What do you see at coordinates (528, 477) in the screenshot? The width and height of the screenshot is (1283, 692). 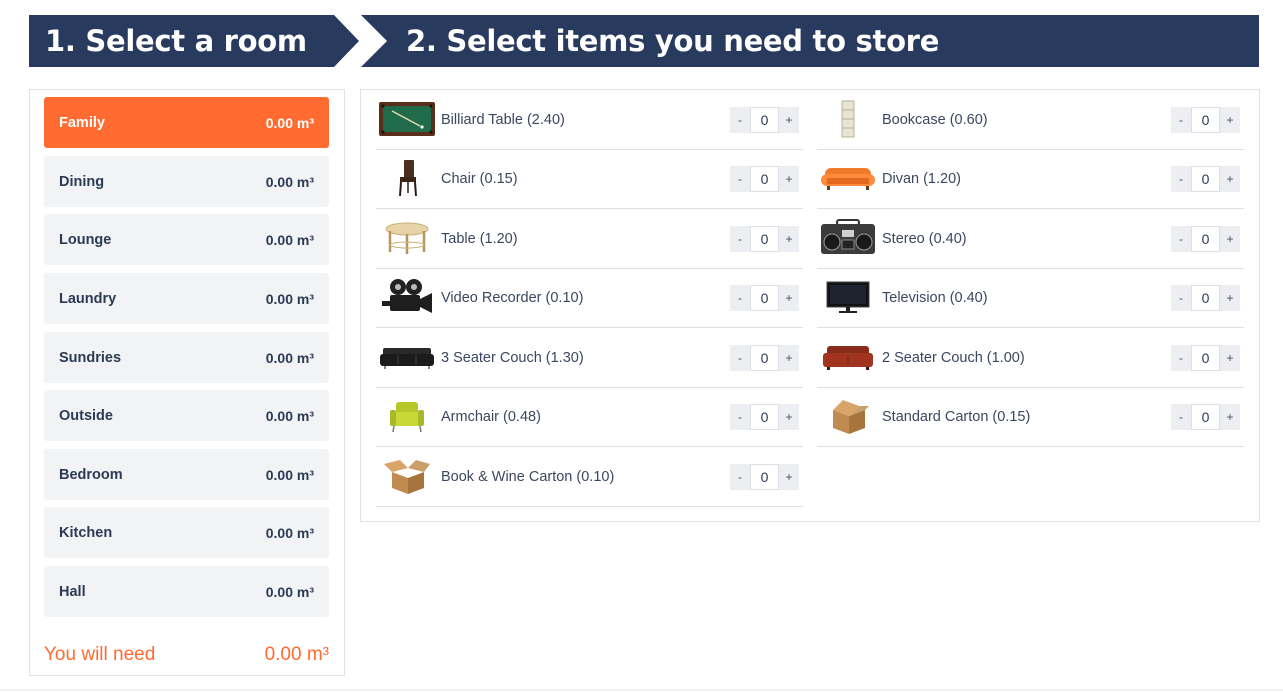 I see `item-label: Book & Wine Carton (0.10)` at bounding box center [528, 477].